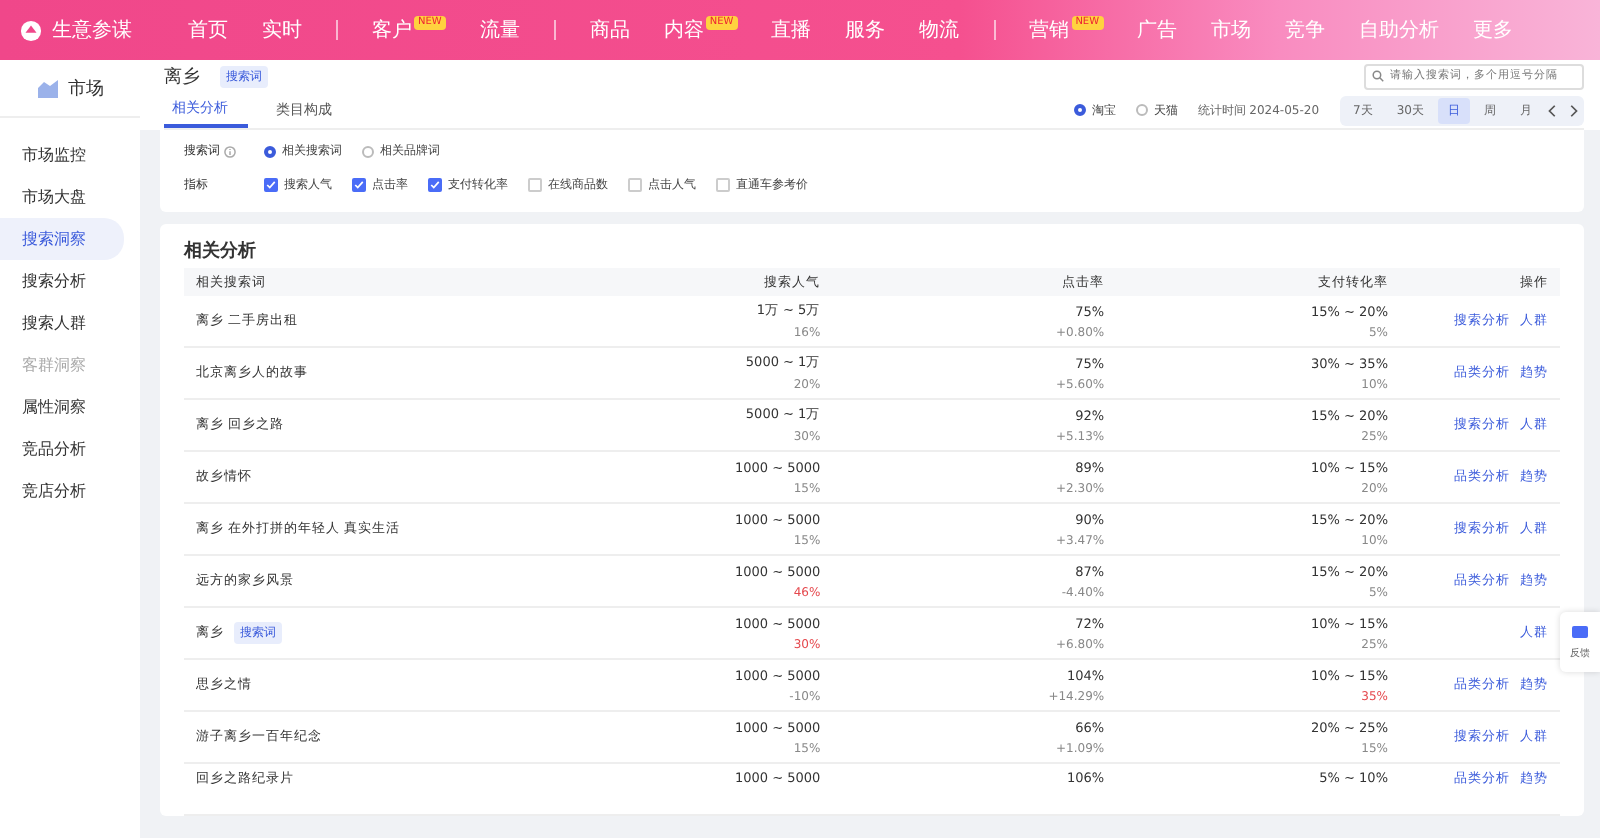  What do you see at coordinates (208, 30) in the screenshot?
I see `nav-link: 首页` at bounding box center [208, 30].